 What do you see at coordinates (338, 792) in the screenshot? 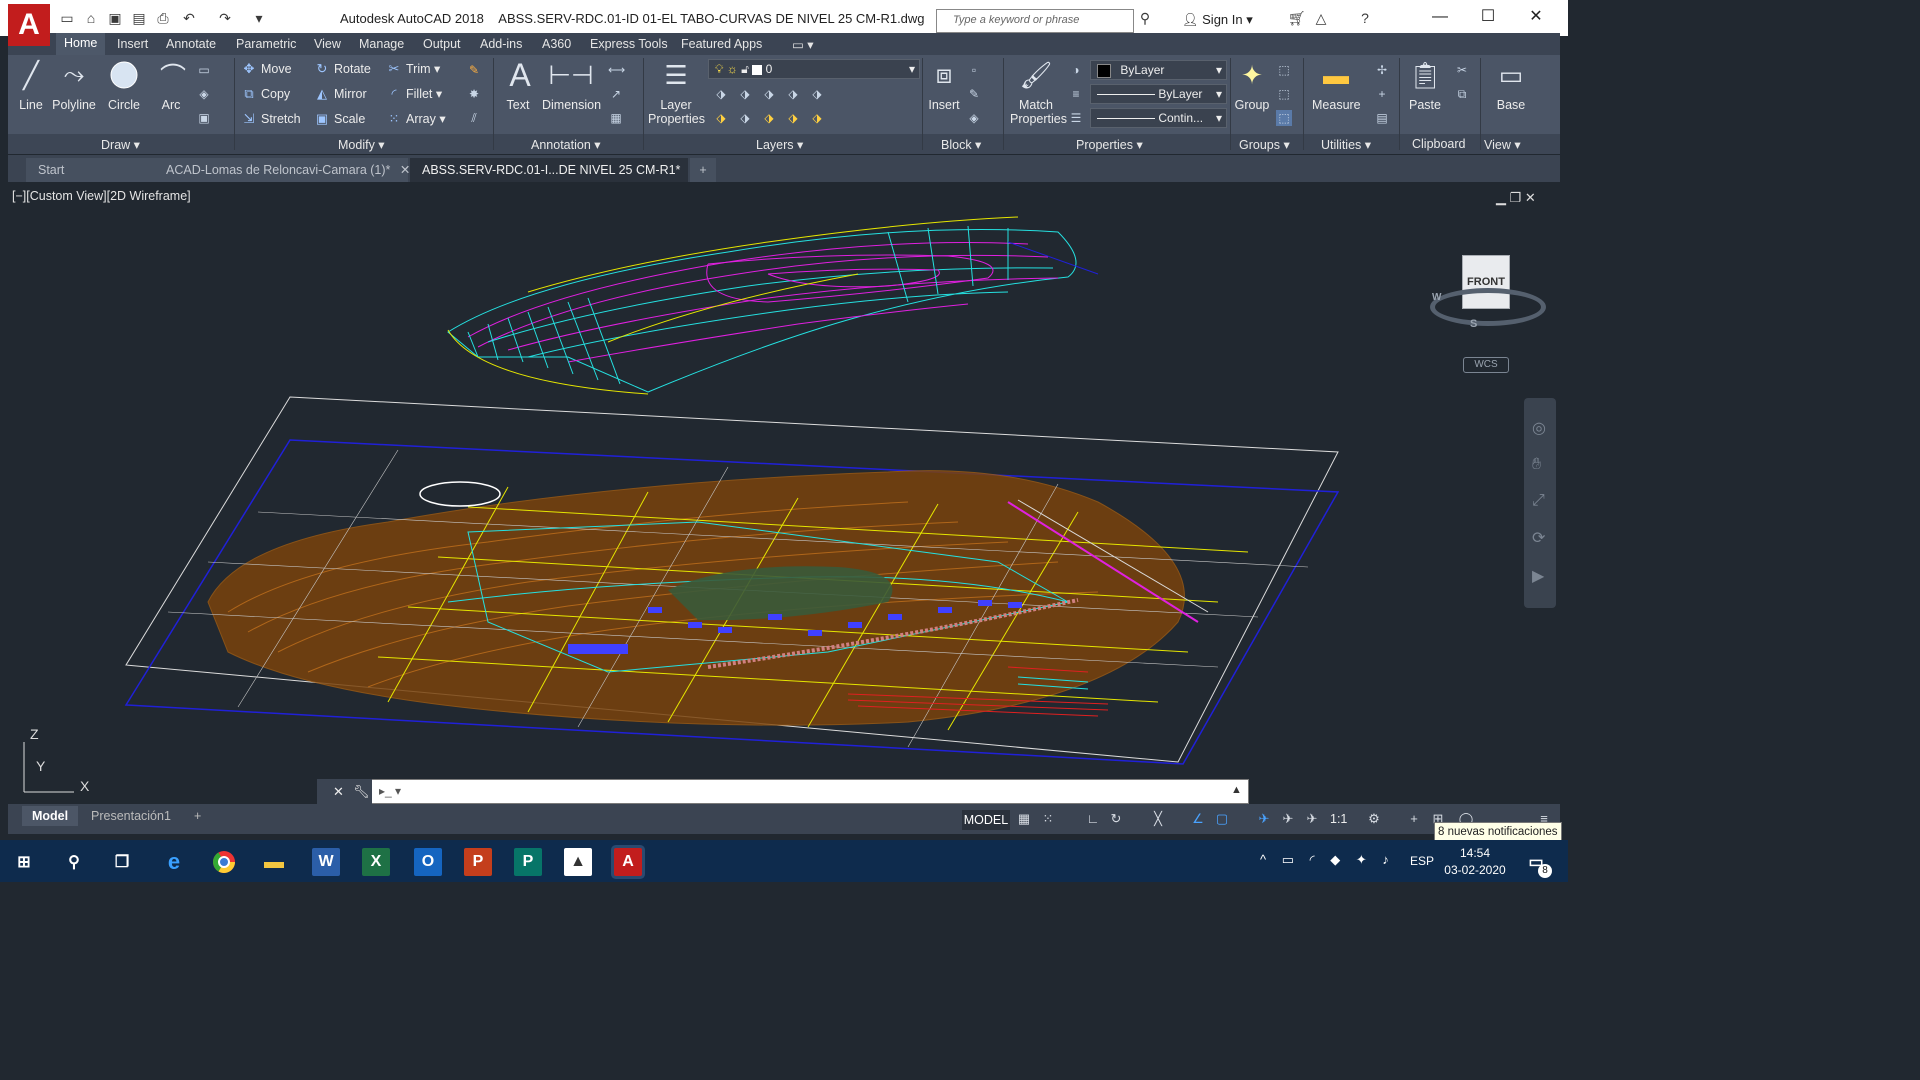
I see `close-command-icon: ✕` at bounding box center [338, 792].